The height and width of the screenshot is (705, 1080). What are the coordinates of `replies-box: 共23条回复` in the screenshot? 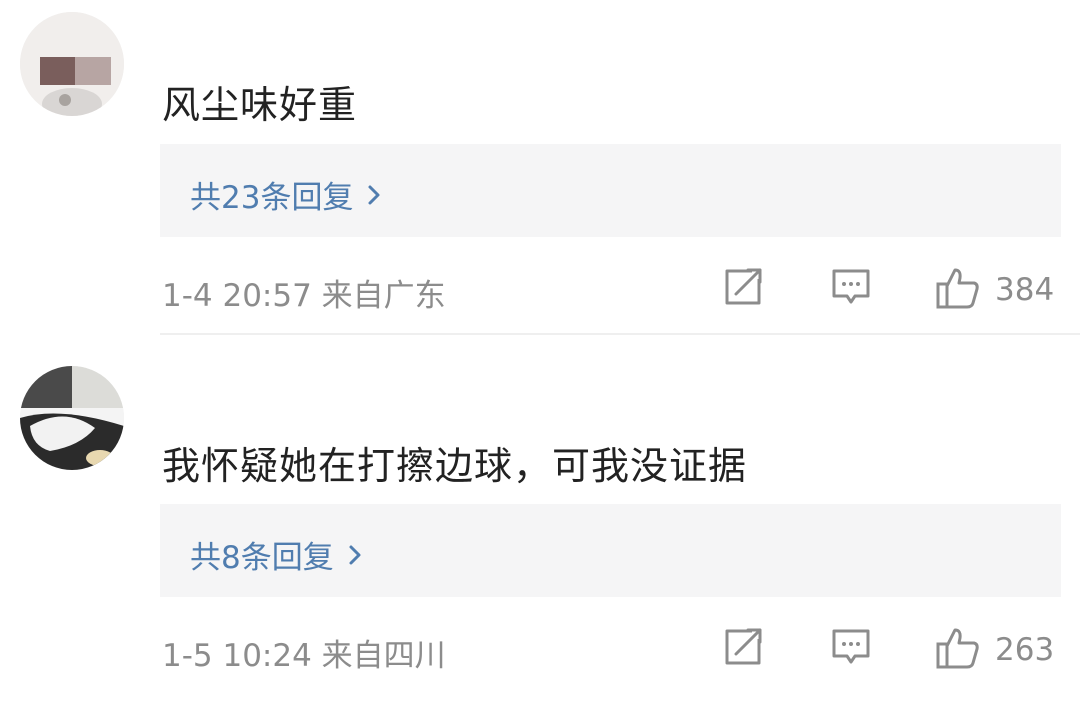 It's located at (610, 190).